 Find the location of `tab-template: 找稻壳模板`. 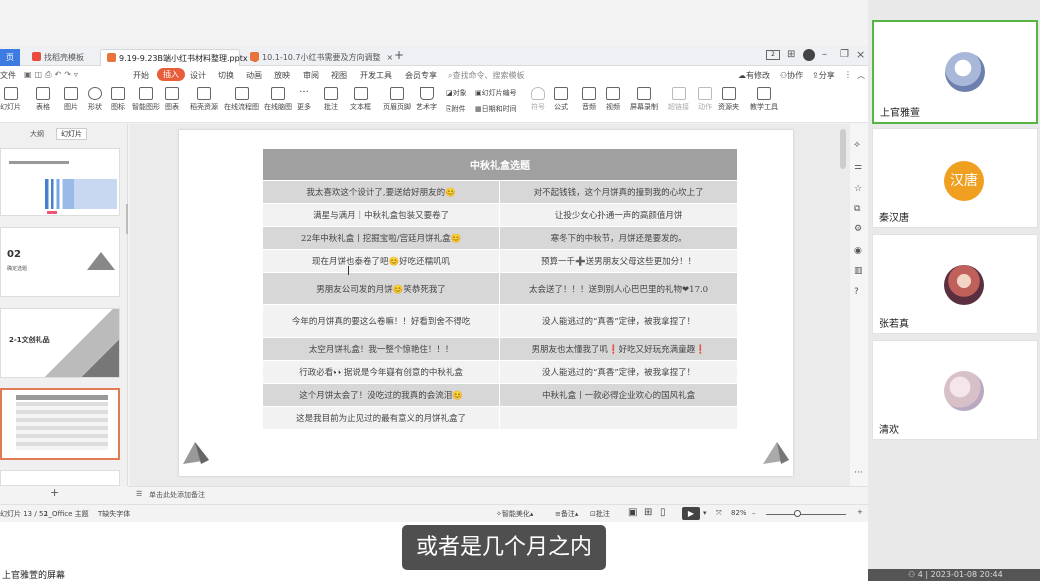

tab-template: 找稻壳模板 is located at coordinates (58, 57).